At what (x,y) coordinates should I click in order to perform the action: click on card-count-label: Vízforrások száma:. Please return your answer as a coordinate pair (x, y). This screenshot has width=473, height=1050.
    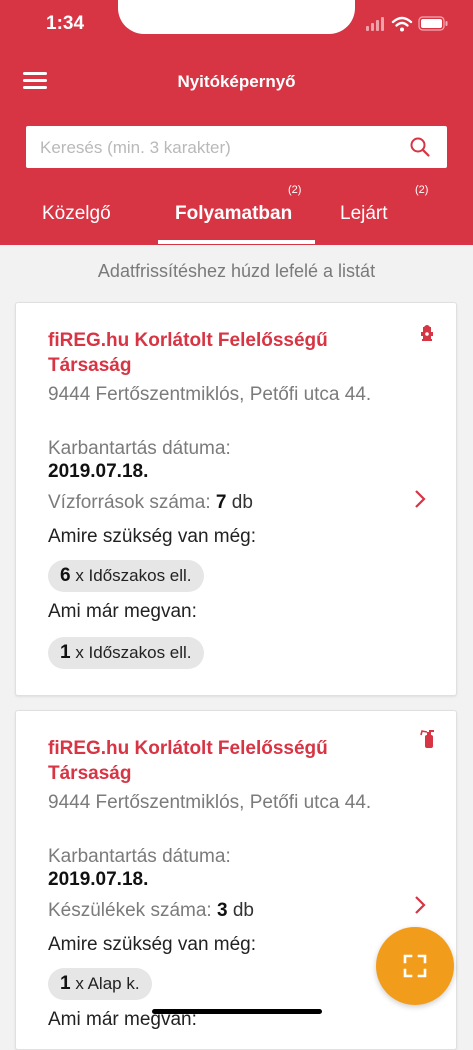
    Looking at the image, I should click on (129, 502).